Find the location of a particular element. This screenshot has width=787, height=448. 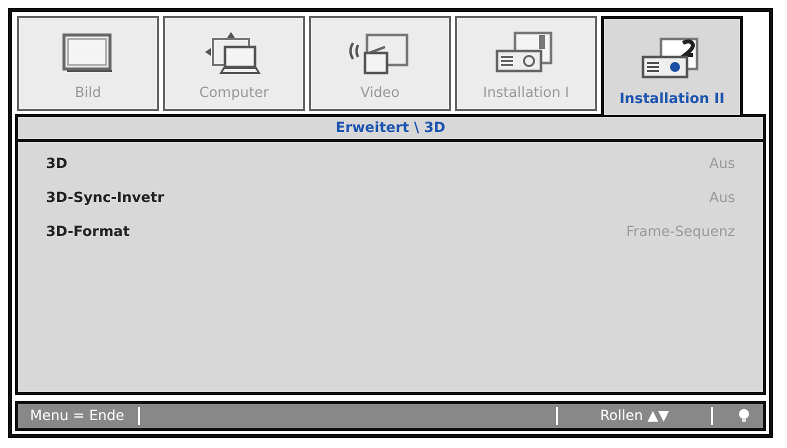

setting-label: 3D-Sync-Invetr is located at coordinates (105, 198).